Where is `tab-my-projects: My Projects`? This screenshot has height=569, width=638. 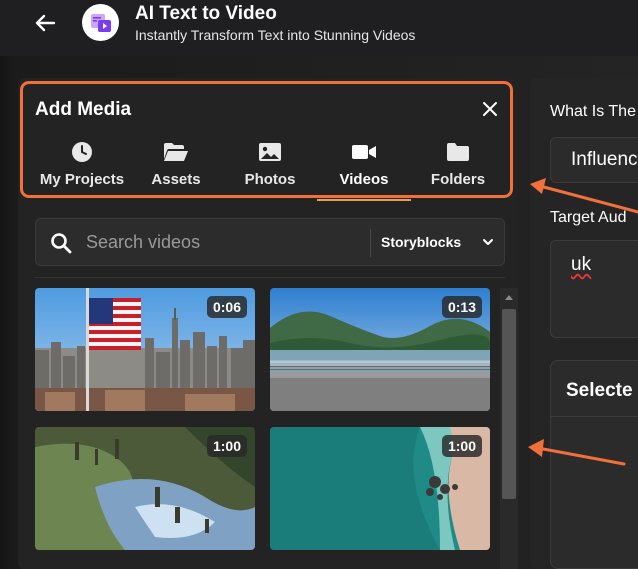
tab-my-projects: My Projects is located at coordinates (82, 170).